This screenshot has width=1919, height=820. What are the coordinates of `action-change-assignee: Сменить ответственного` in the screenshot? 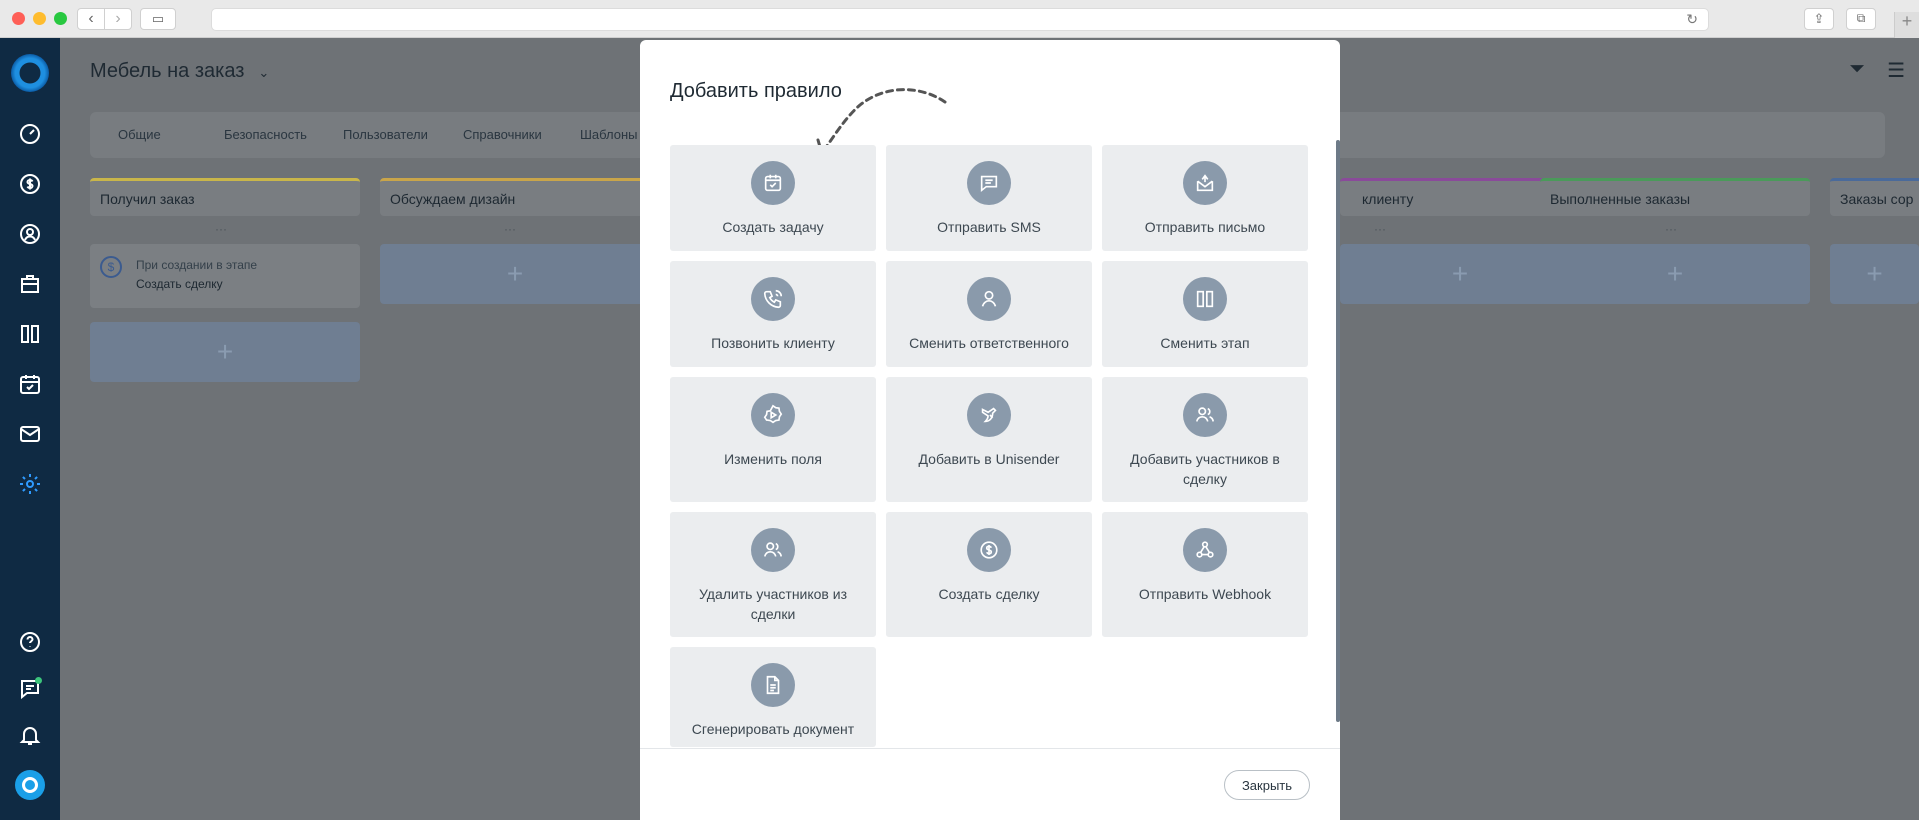 It's located at (989, 314).